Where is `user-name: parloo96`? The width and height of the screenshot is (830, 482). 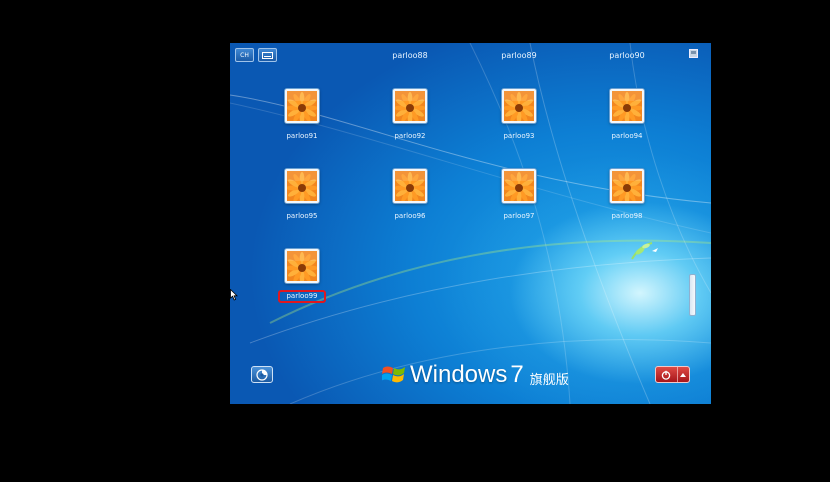 user-name: parloo96 is located at coordinates (410, 216).